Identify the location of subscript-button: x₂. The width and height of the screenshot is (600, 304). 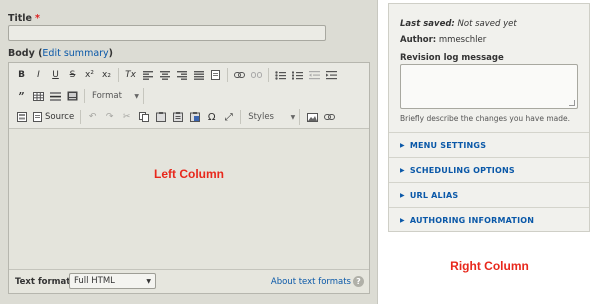
(106, 75).